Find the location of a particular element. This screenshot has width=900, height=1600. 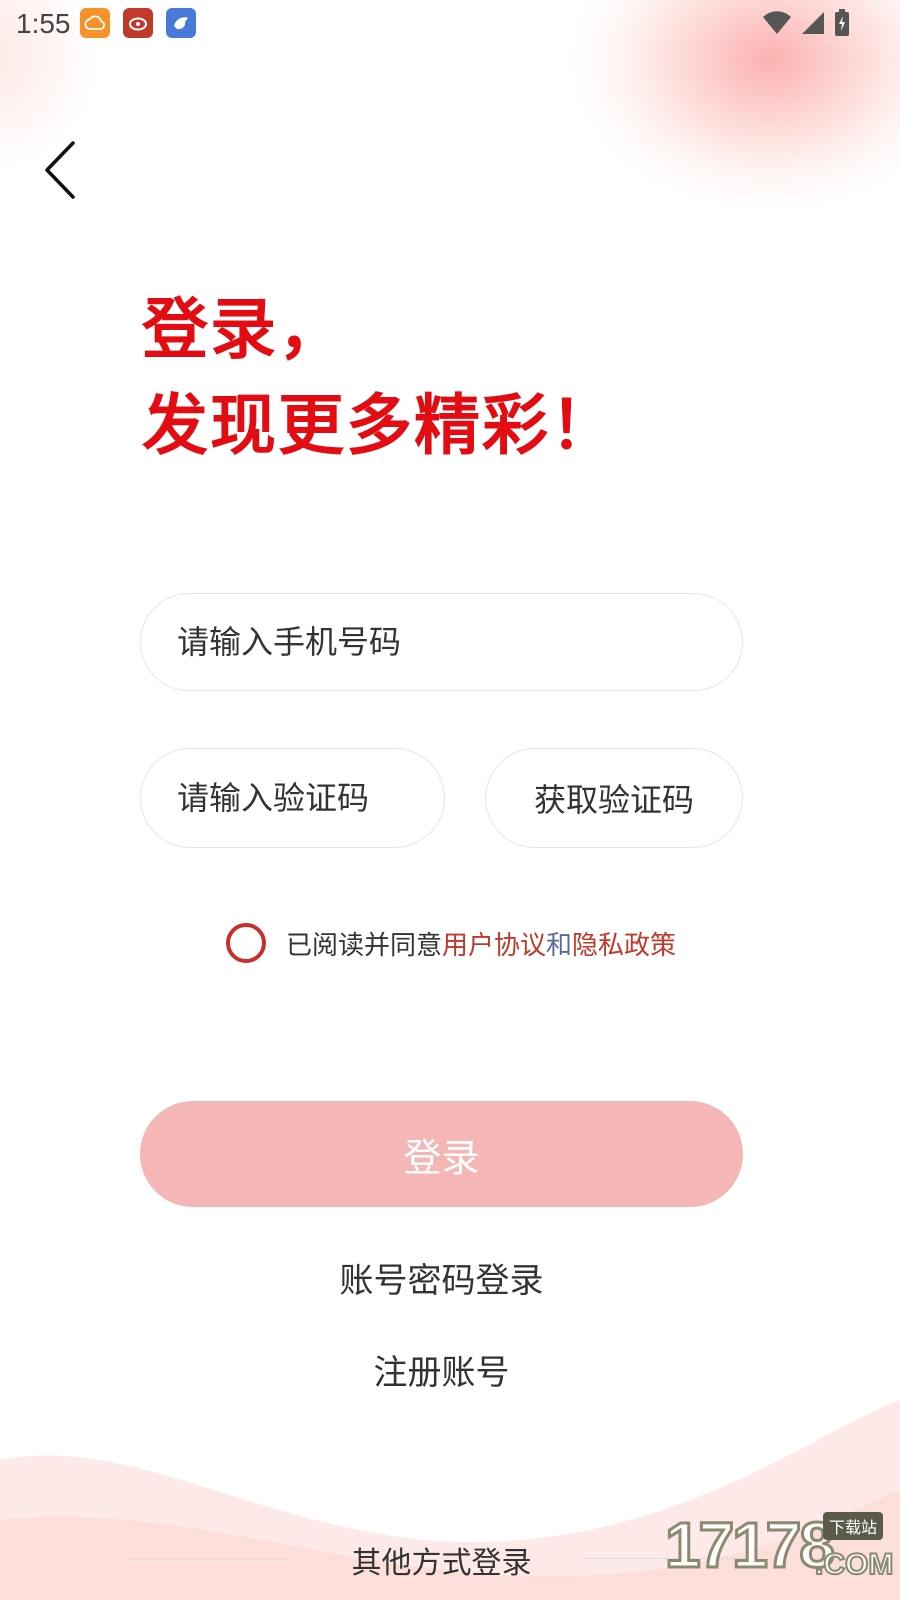

weather-cloud-icon is located at coordinates (95, 23).